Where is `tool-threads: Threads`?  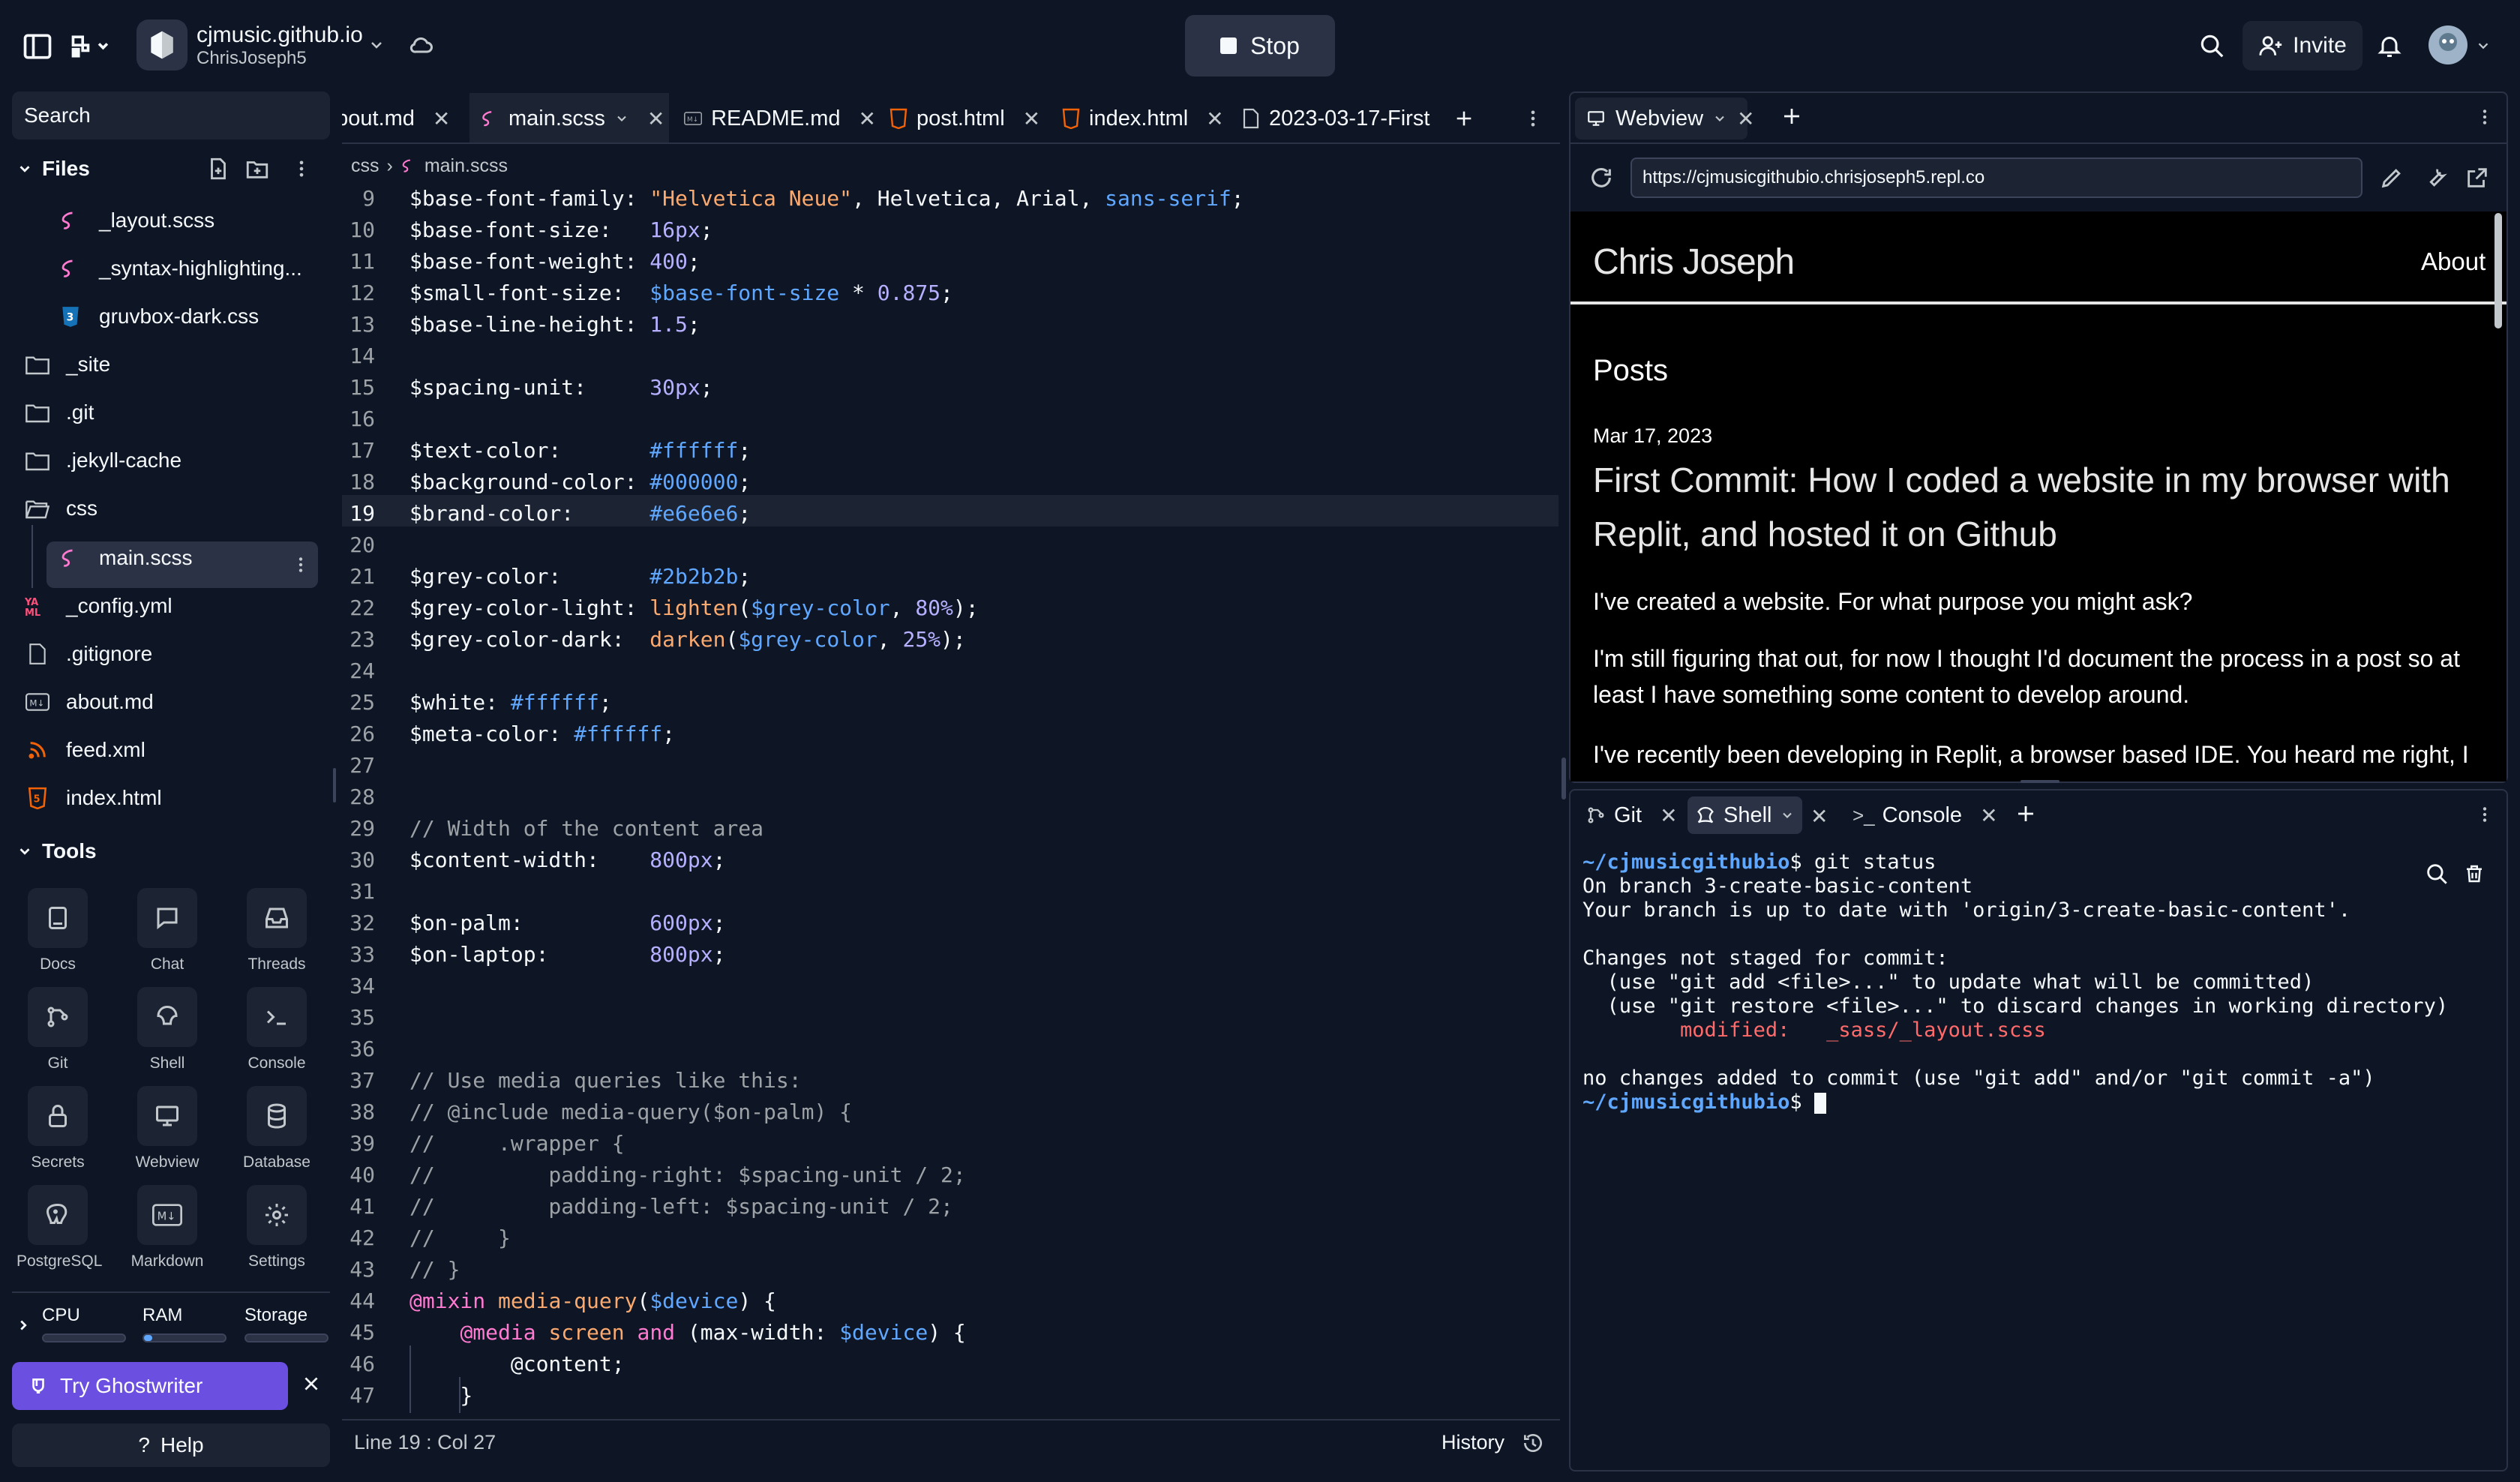
tool-threads: Threads is located at coordinates (277, 931).